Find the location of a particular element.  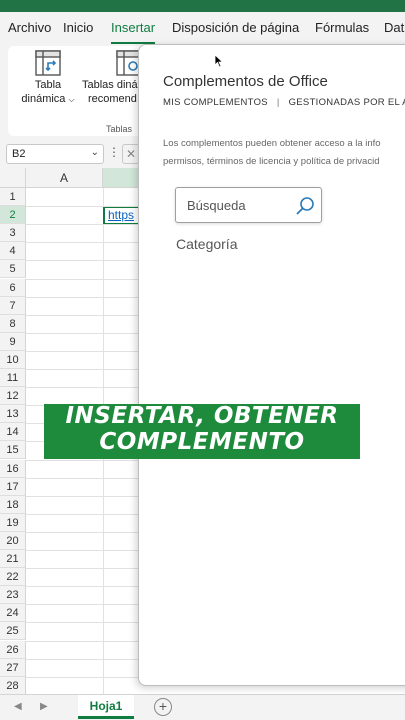

row-header: 17 is located at coordinates (13, 486).